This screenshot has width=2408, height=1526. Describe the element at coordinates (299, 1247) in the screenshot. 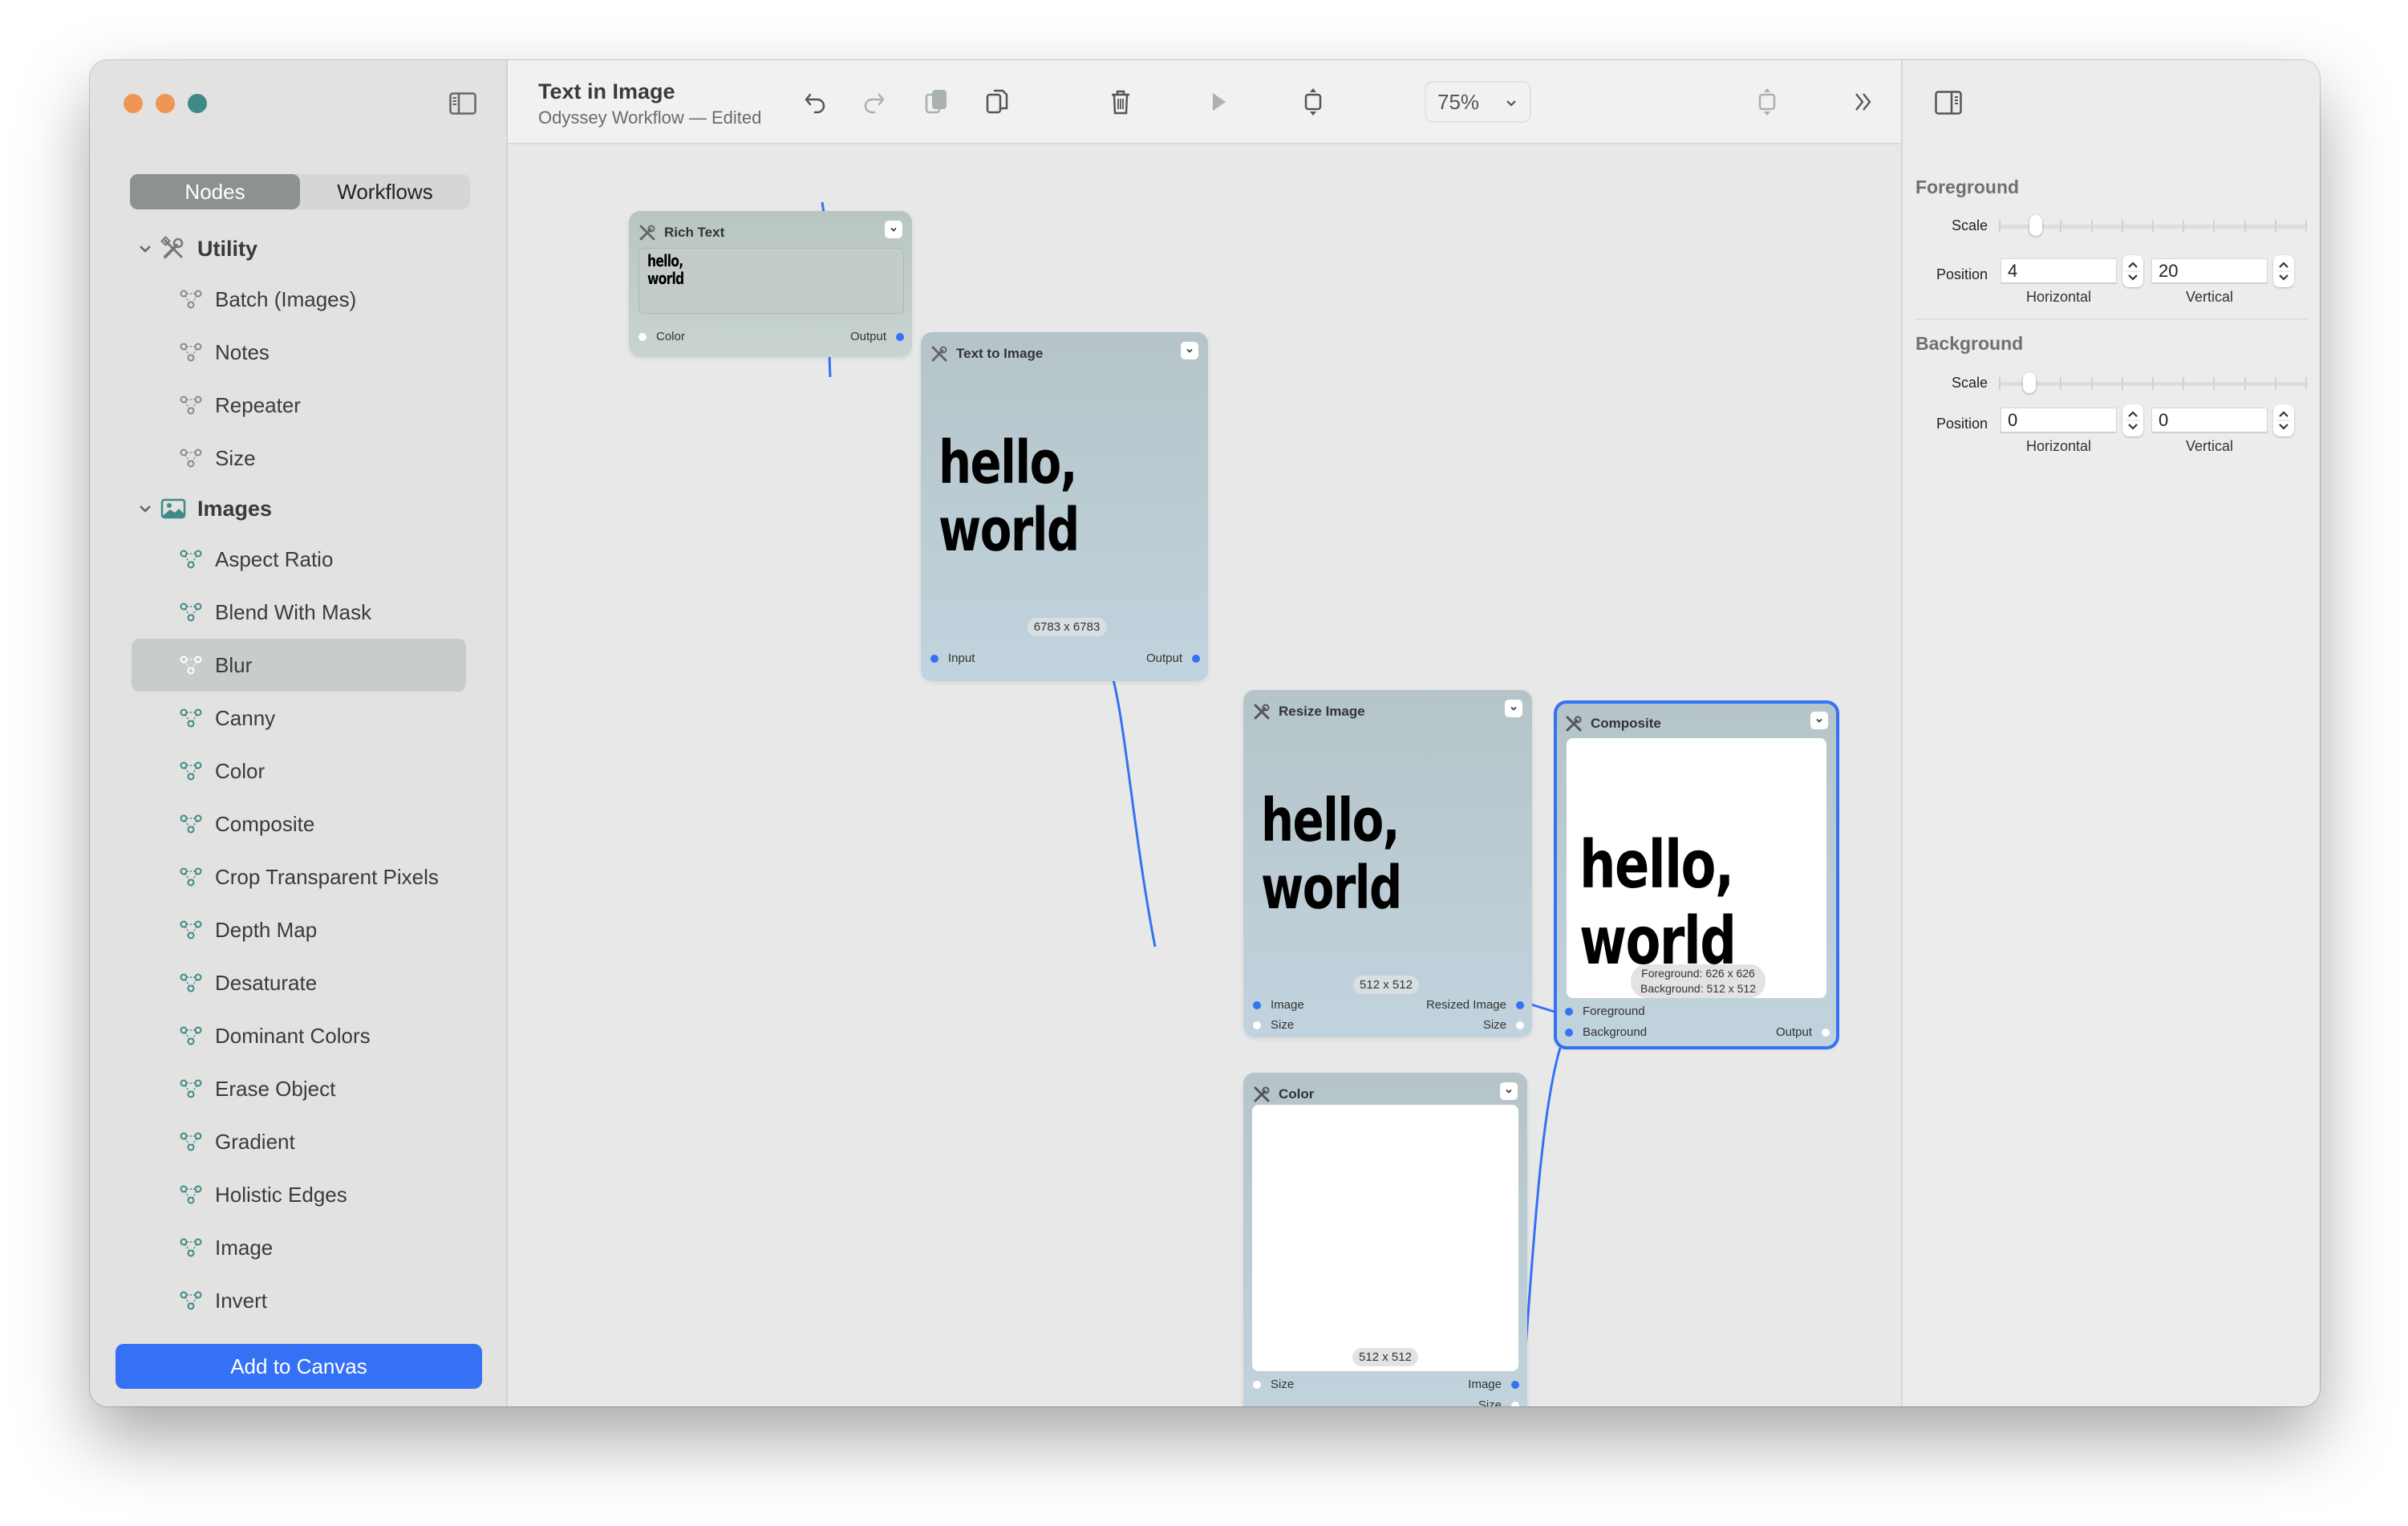

I see `sidebar-item-image: Image` at that location.